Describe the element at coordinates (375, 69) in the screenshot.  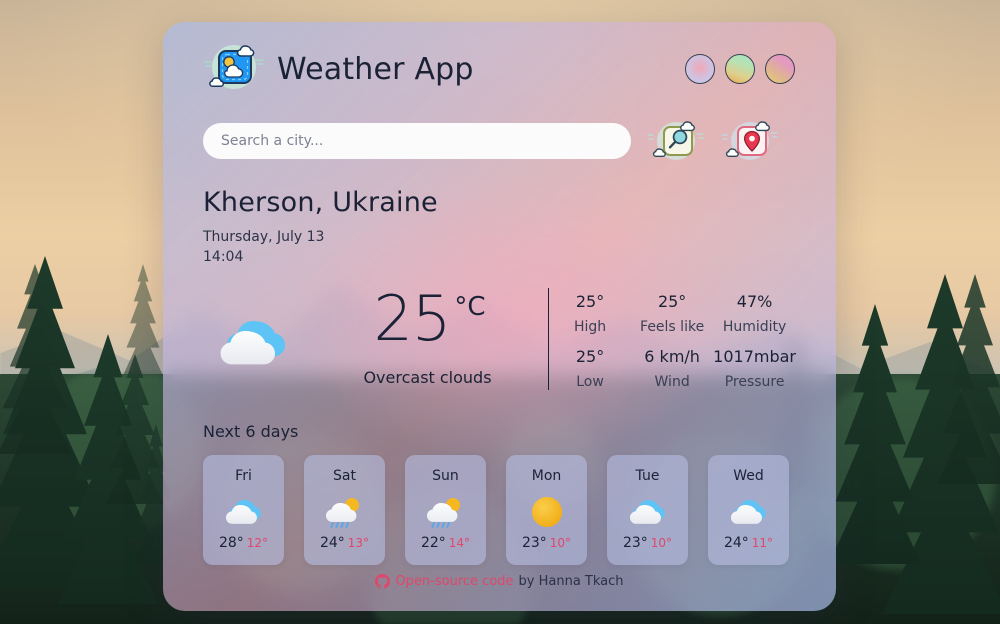
I see `page-title: Weather App` at that location.